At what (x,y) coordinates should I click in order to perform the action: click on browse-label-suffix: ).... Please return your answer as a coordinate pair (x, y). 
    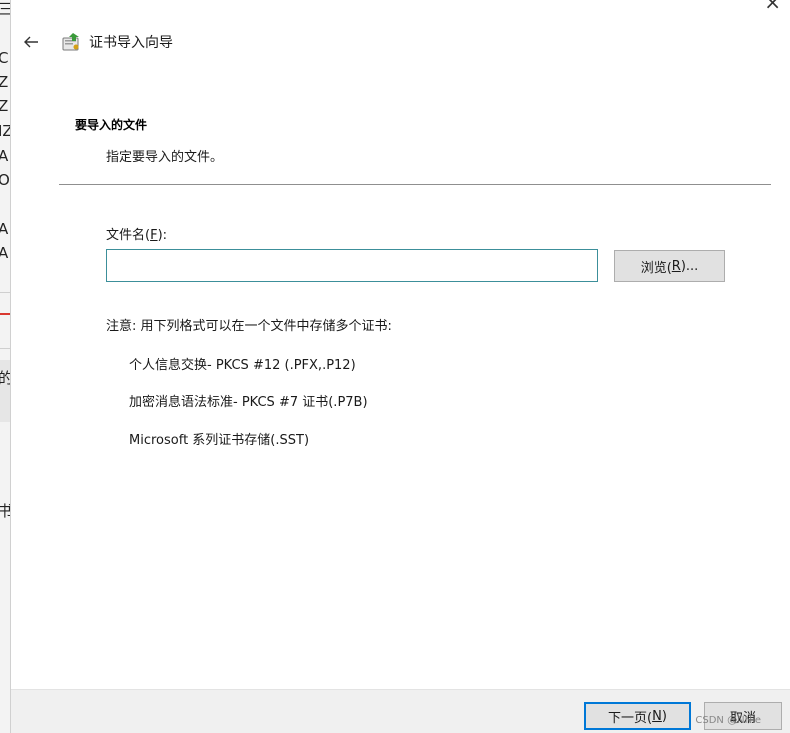
    Looking at the image, I should click on (689, 266).